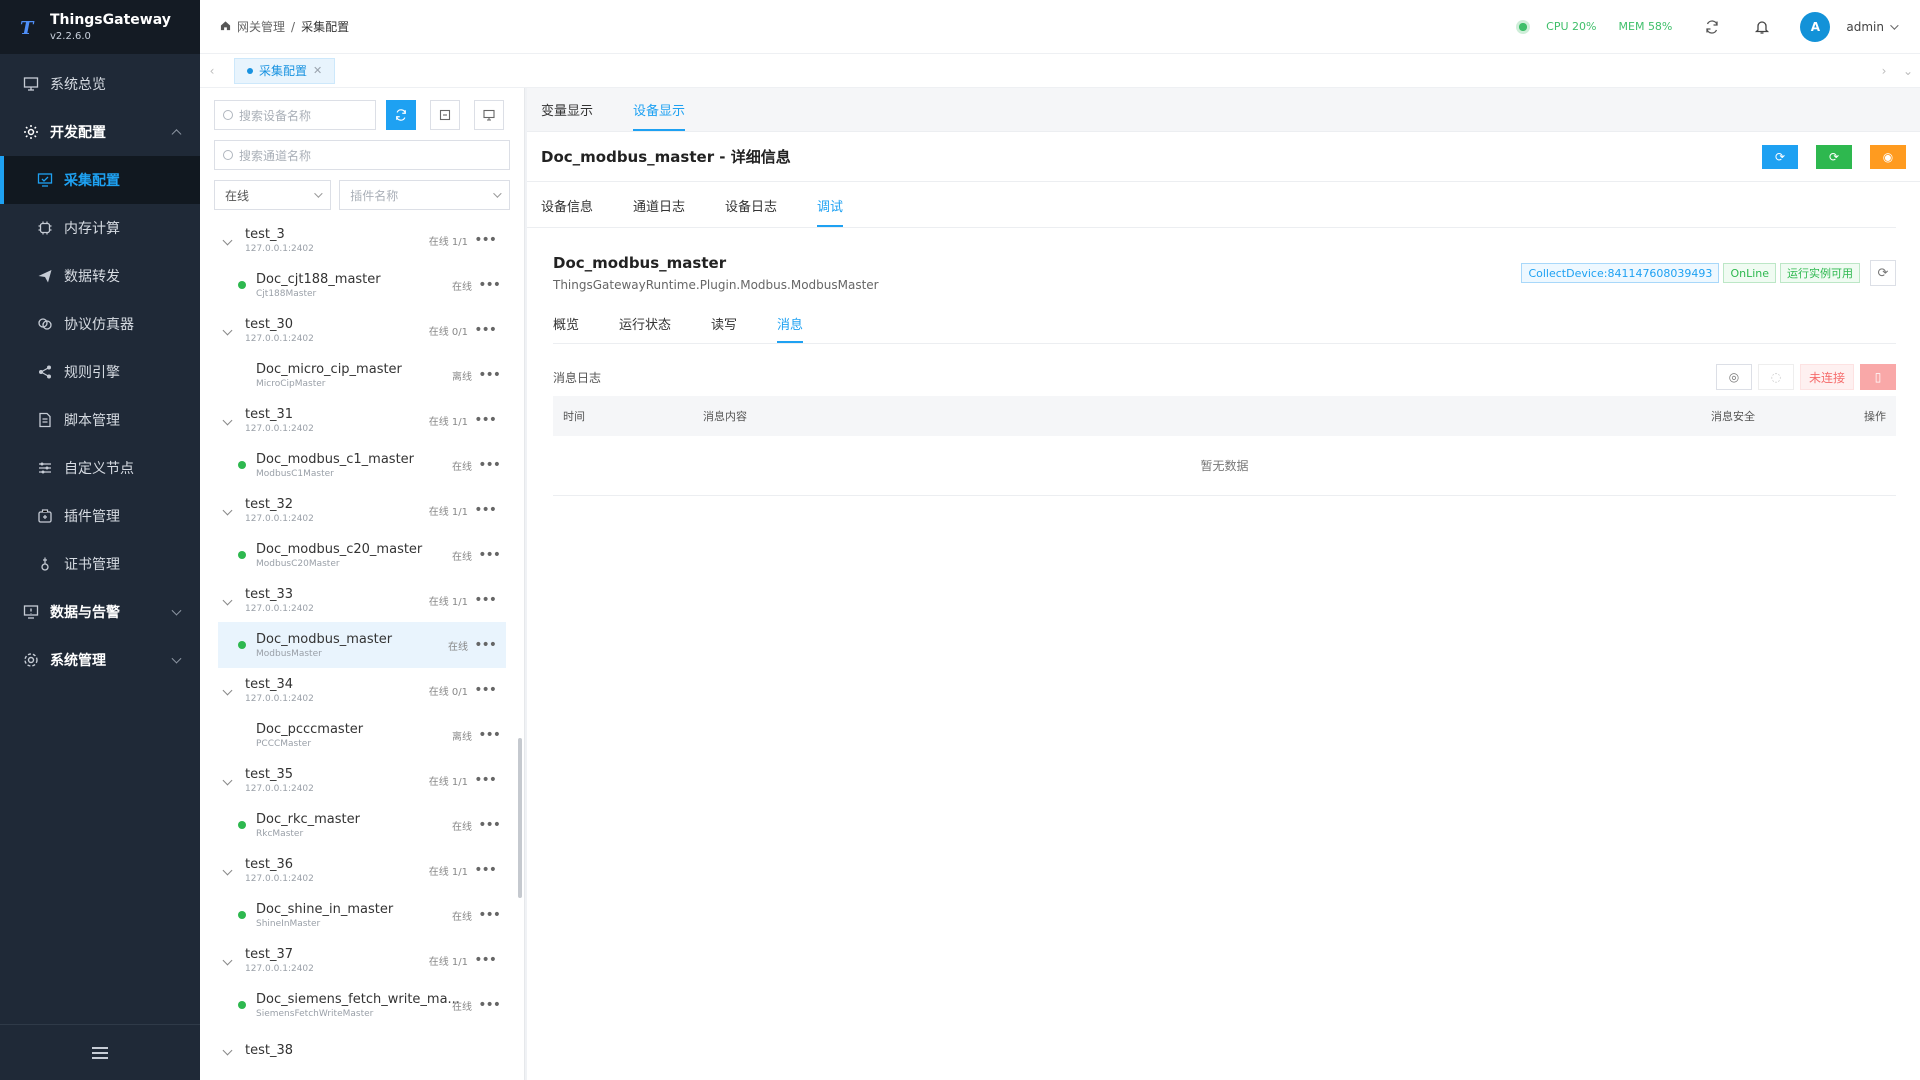 The image size is (1920, 1080). What do you see at coordinates (364, 420) in the screenshot?
I see `tree-channel-node: test_31 127.0.0.1:2402 在线 1/1 •••` at bounding box center [364, 420].